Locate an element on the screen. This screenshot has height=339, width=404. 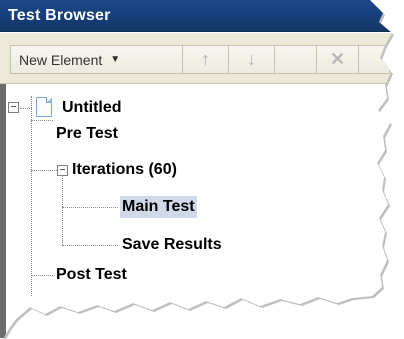
tree-item-iterations: Iterations (60) is located at coordinates (124, 170).